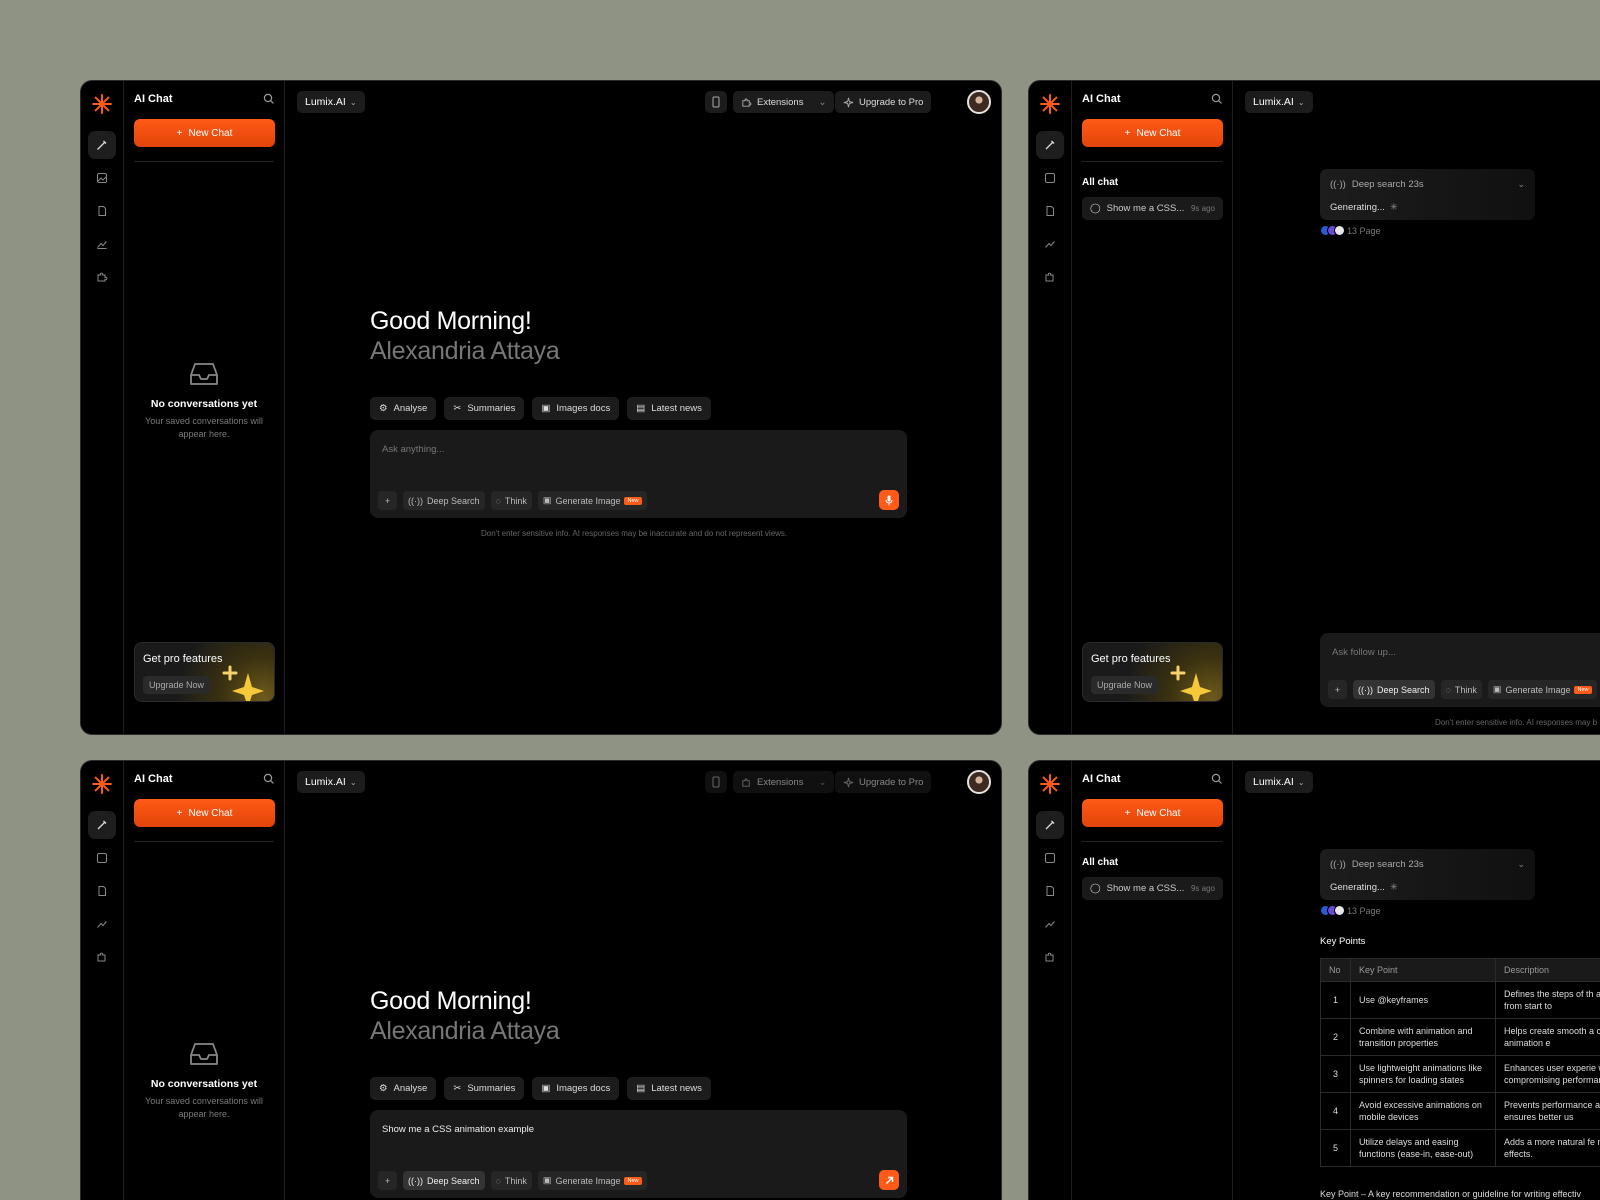  I want to click on logo-icon, so click(1050, 784).